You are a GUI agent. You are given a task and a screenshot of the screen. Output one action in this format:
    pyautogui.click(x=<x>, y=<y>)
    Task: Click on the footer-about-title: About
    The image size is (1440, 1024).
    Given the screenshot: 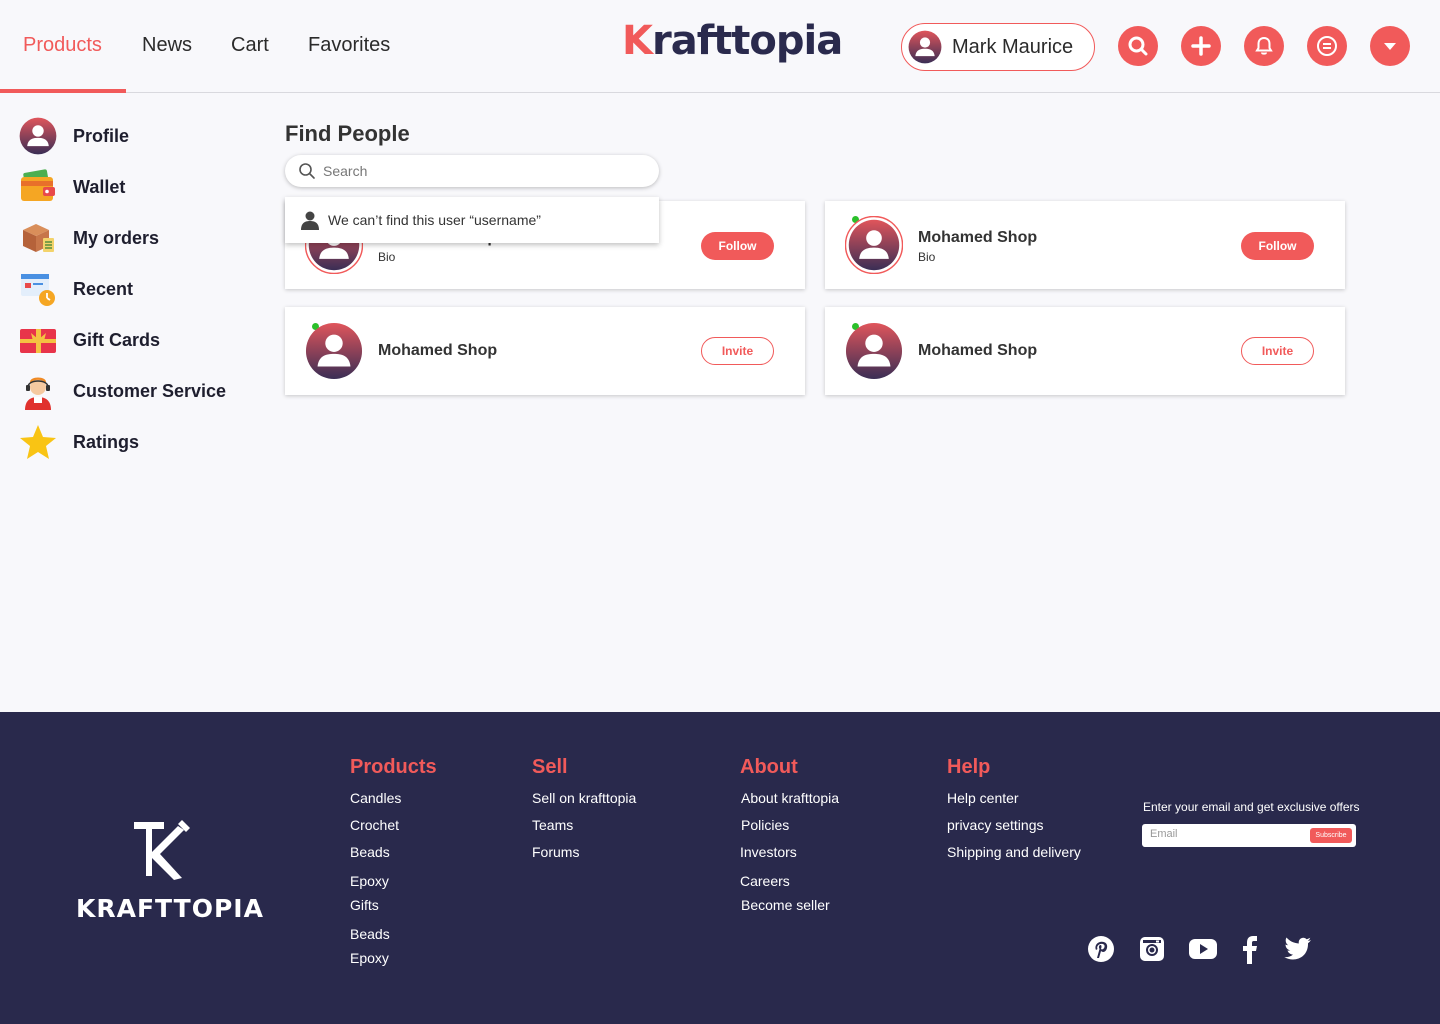 What is the action you would take?
    pyautogui.click(x=769, y=767)
    